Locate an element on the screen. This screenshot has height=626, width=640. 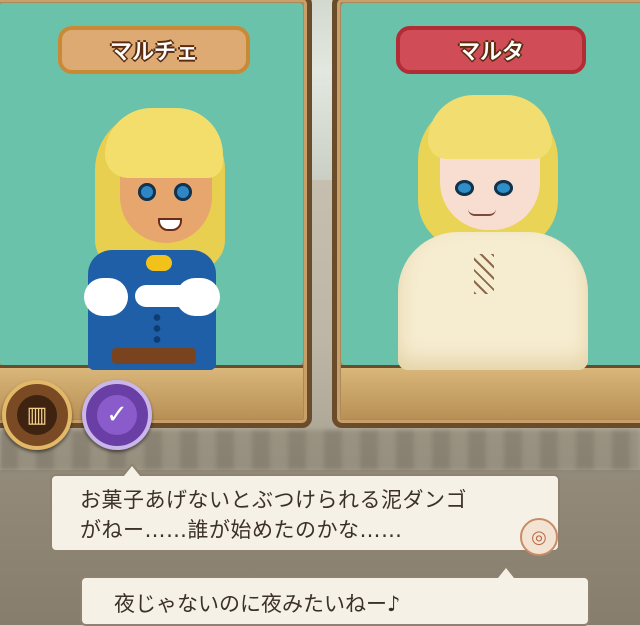
speaker-nameplate-left: マルチェ is located at coordinates (154, 50).